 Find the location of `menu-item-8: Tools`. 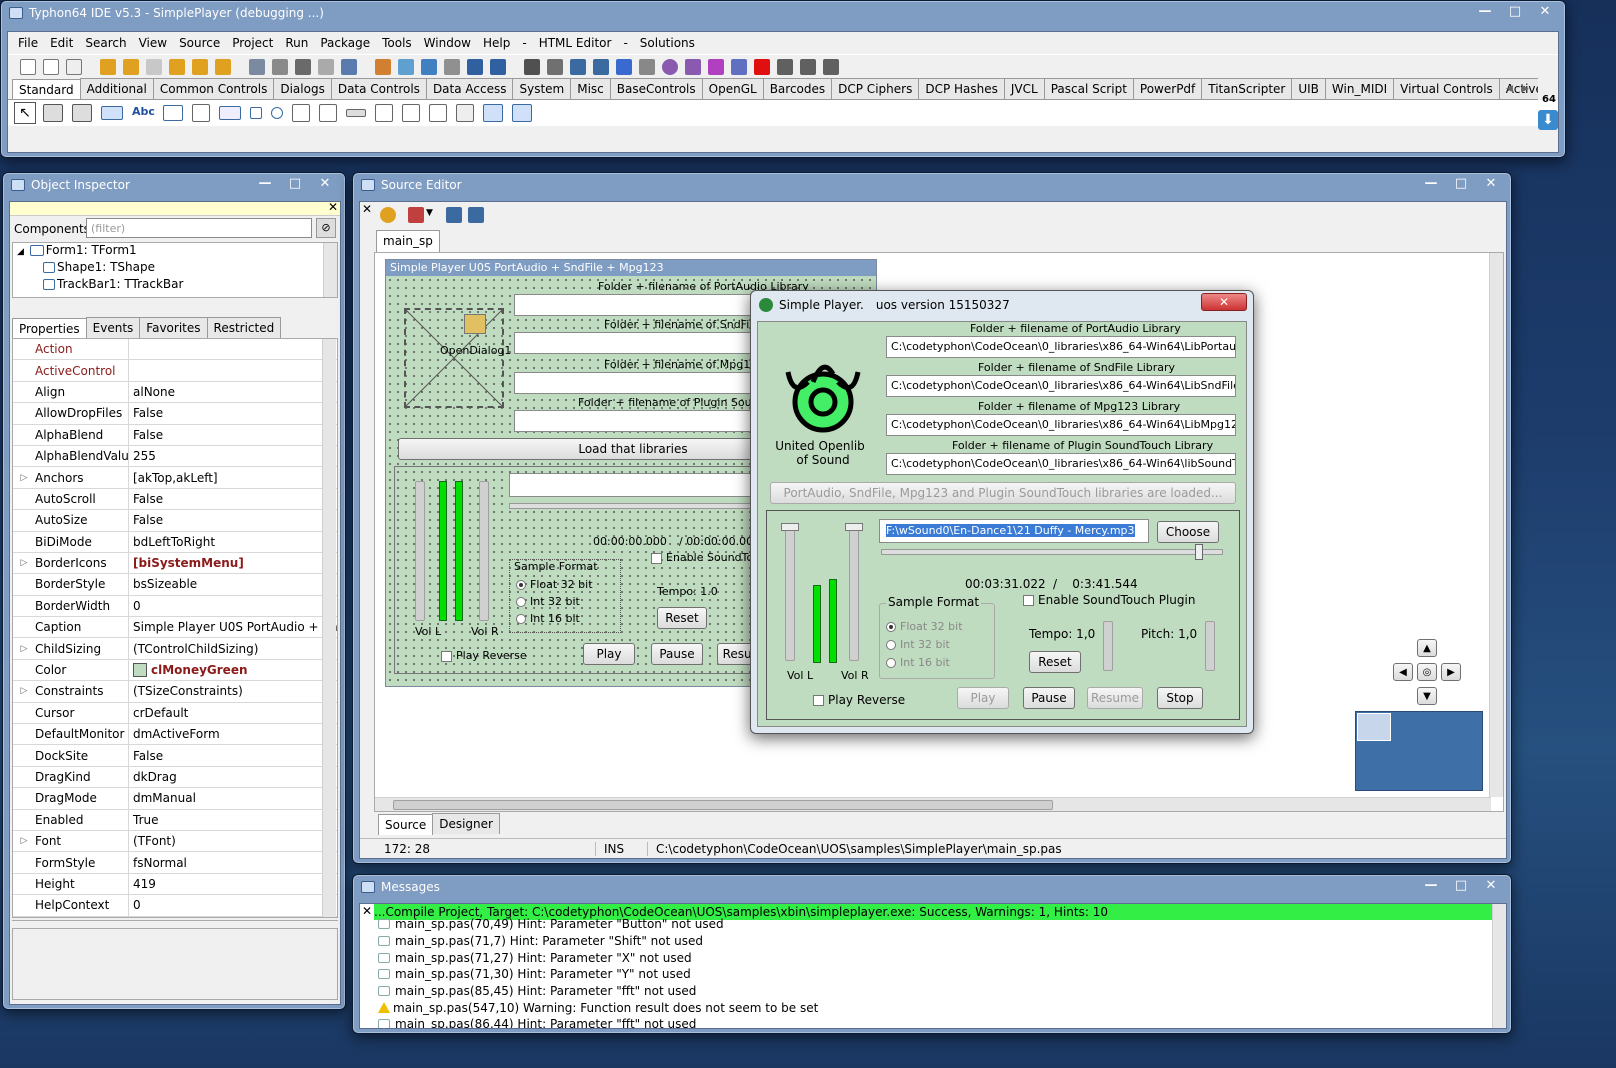

menu-item-8: Tools is located at coordinates (397, 43).